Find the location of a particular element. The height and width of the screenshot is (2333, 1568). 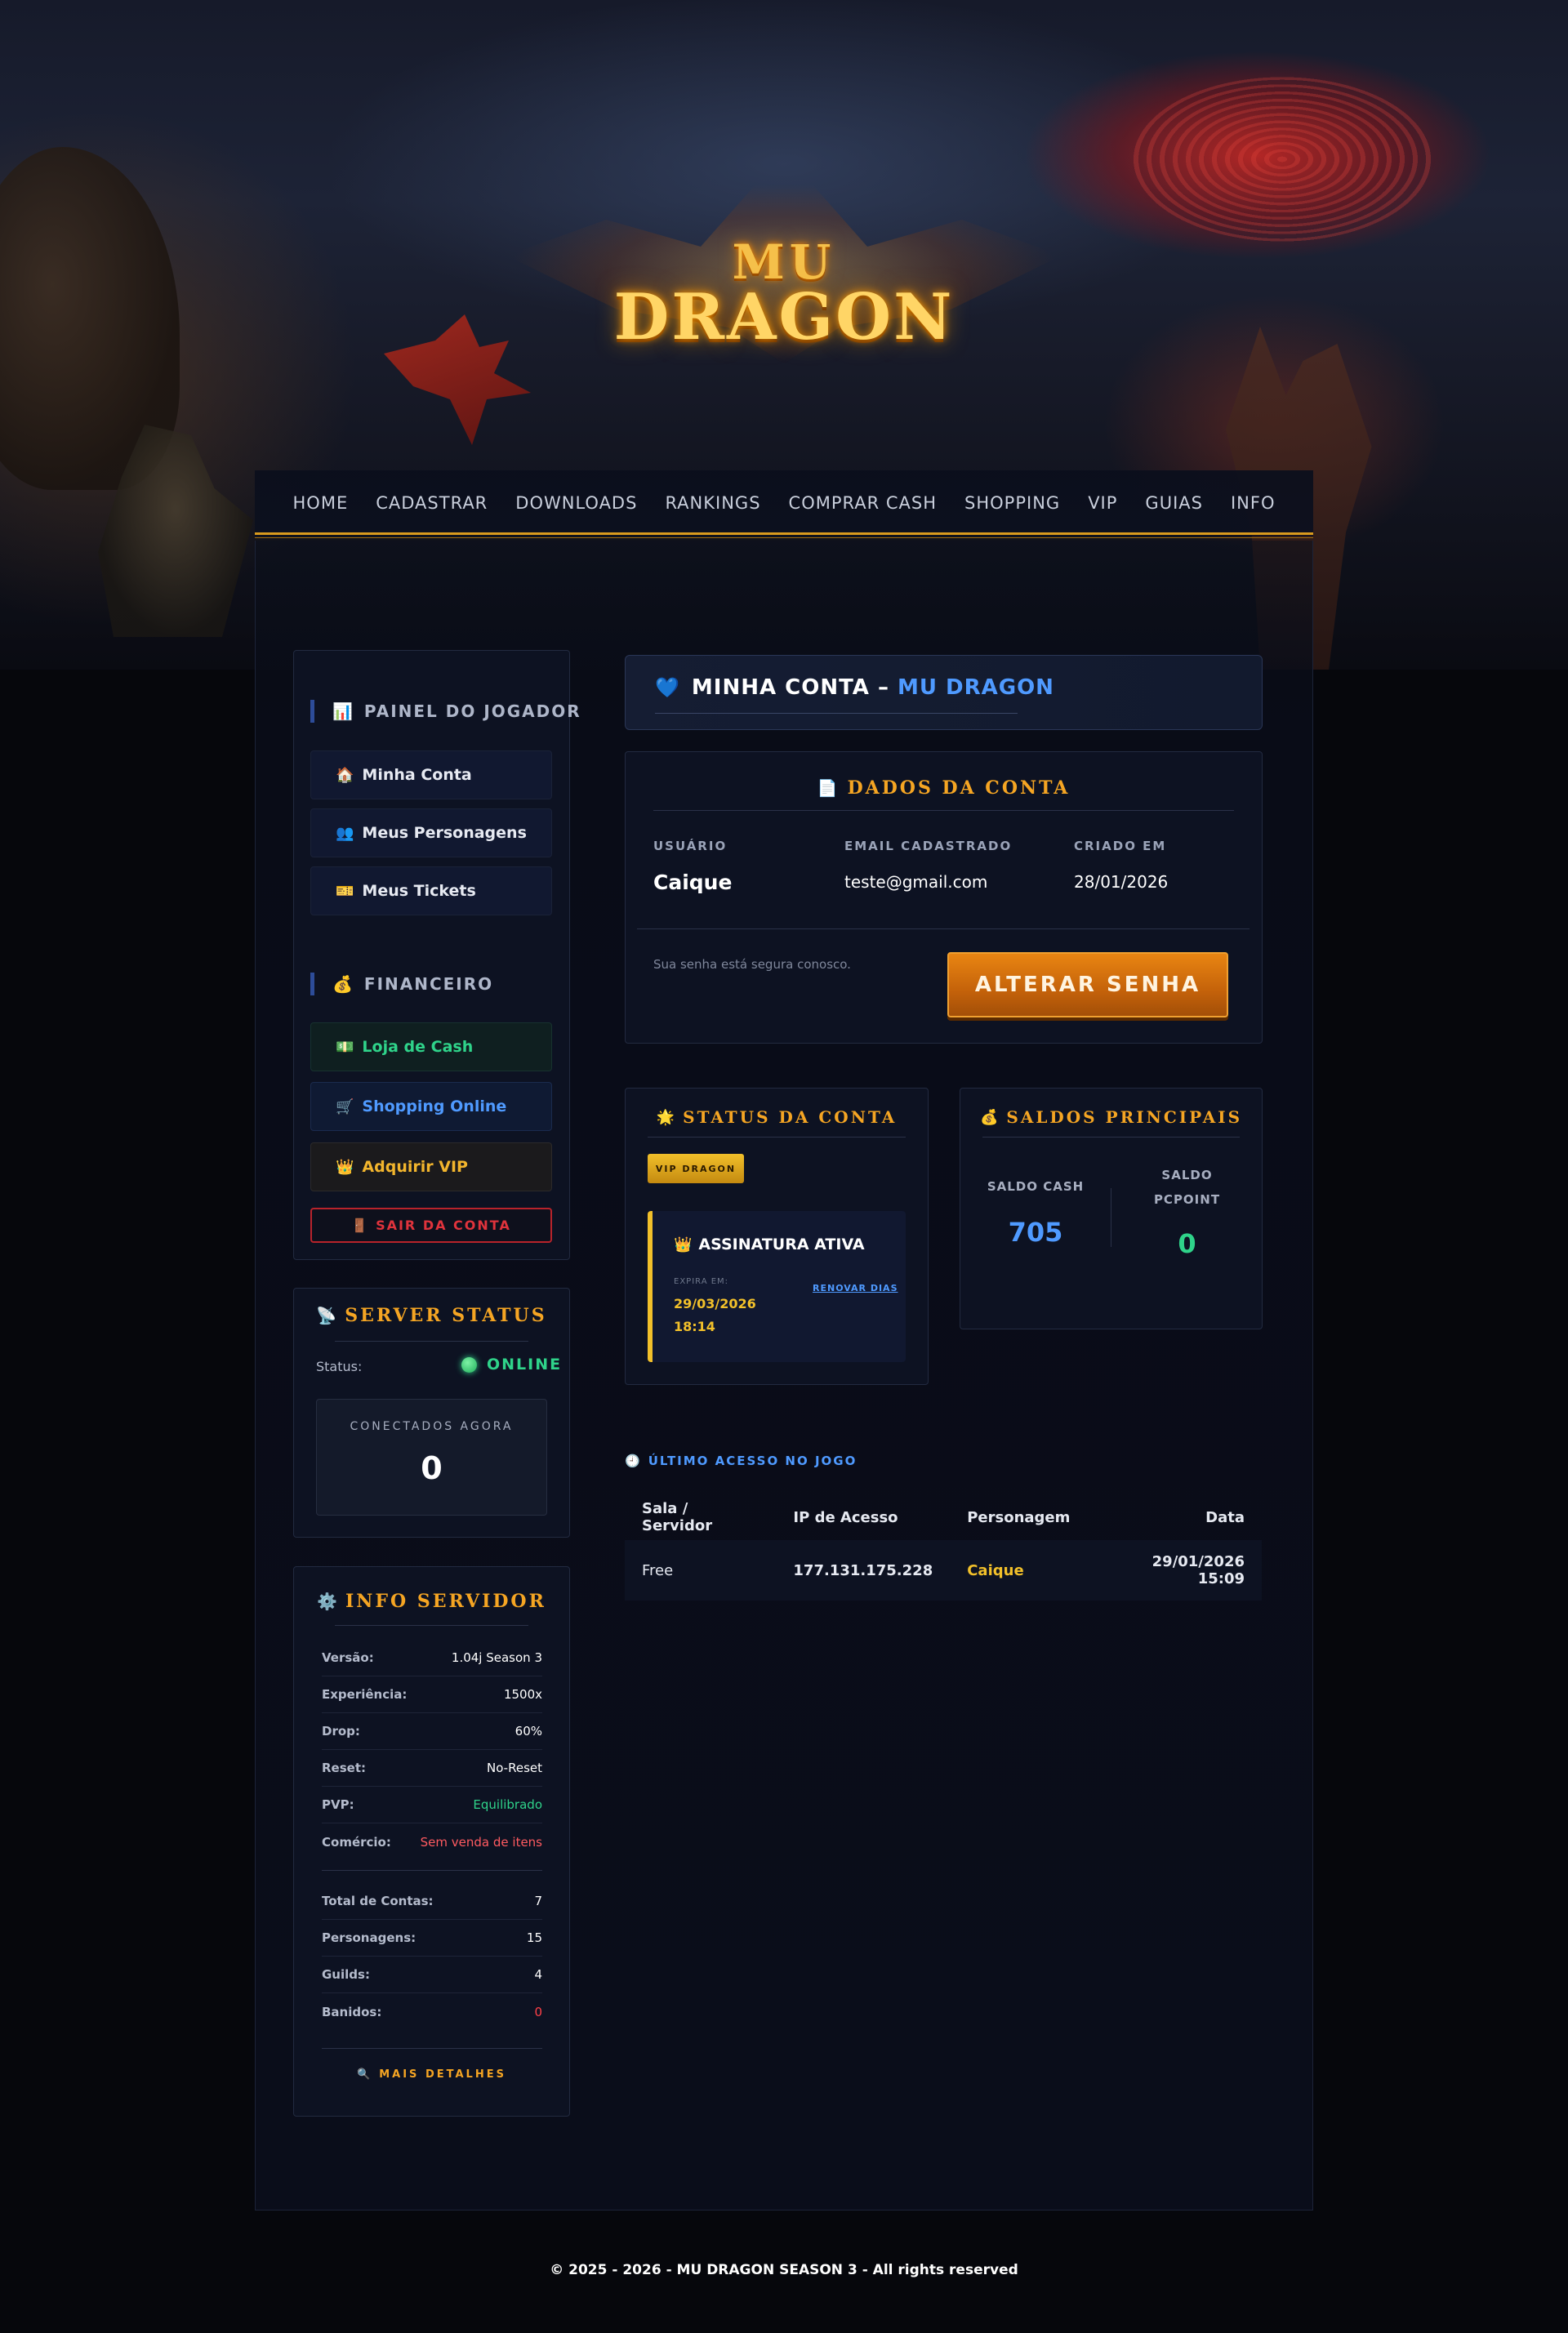

nav-home: HOME is located at coordinates (321, 503).